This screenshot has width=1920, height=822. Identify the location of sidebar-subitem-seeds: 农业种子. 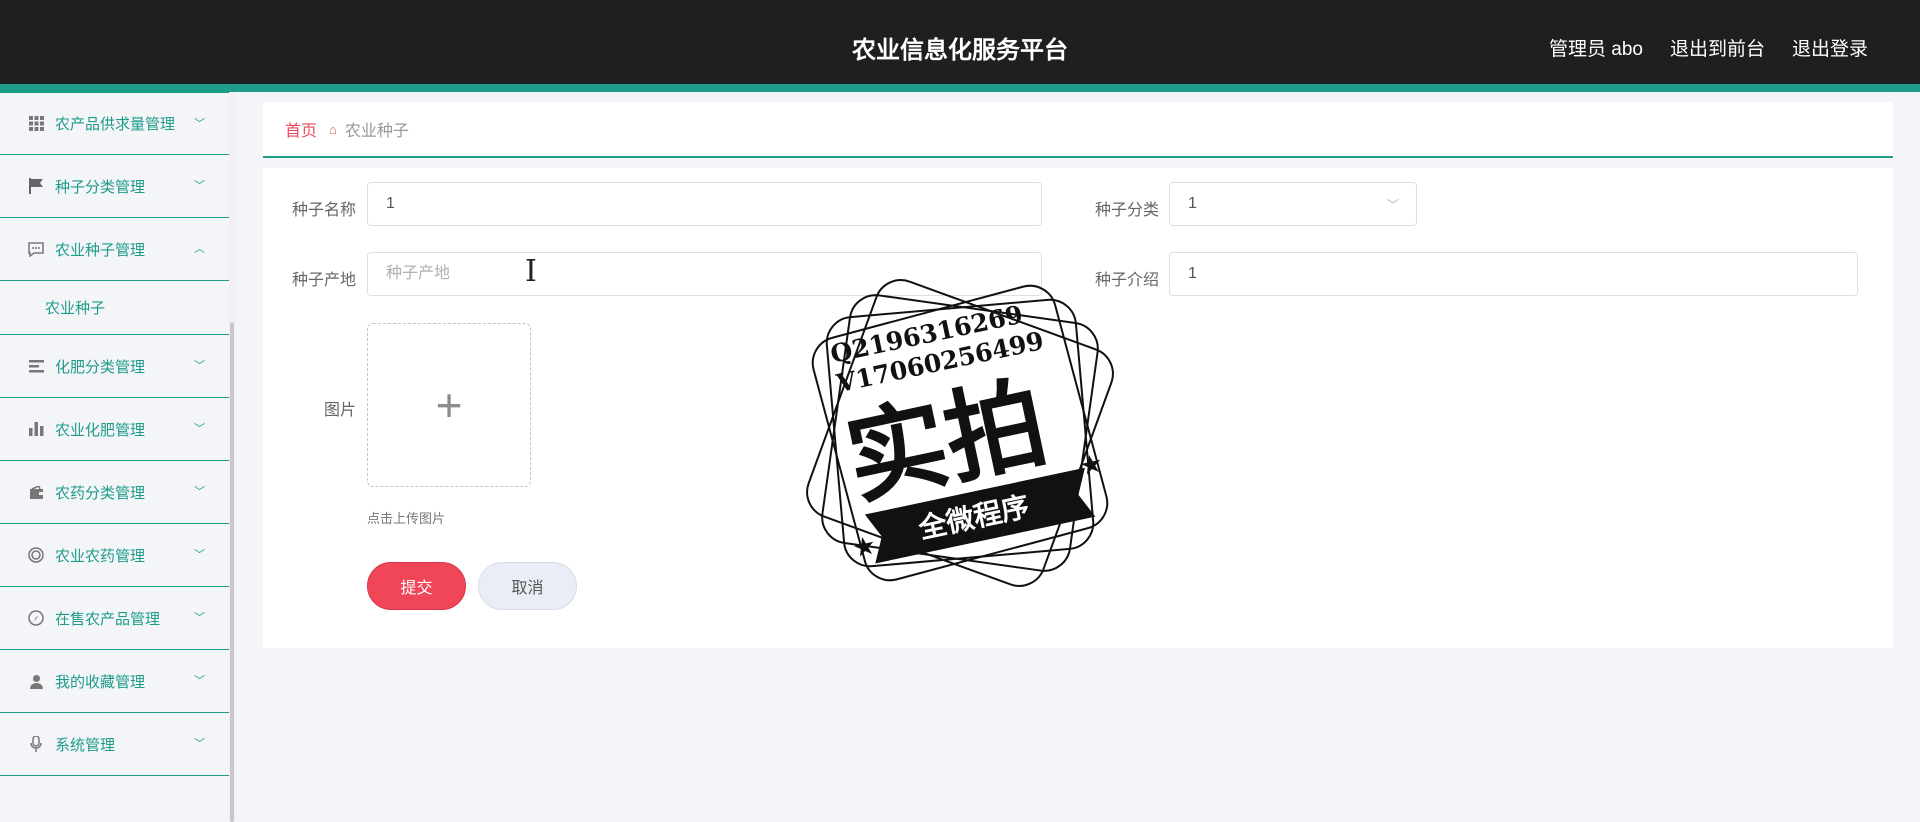
(114, 308).